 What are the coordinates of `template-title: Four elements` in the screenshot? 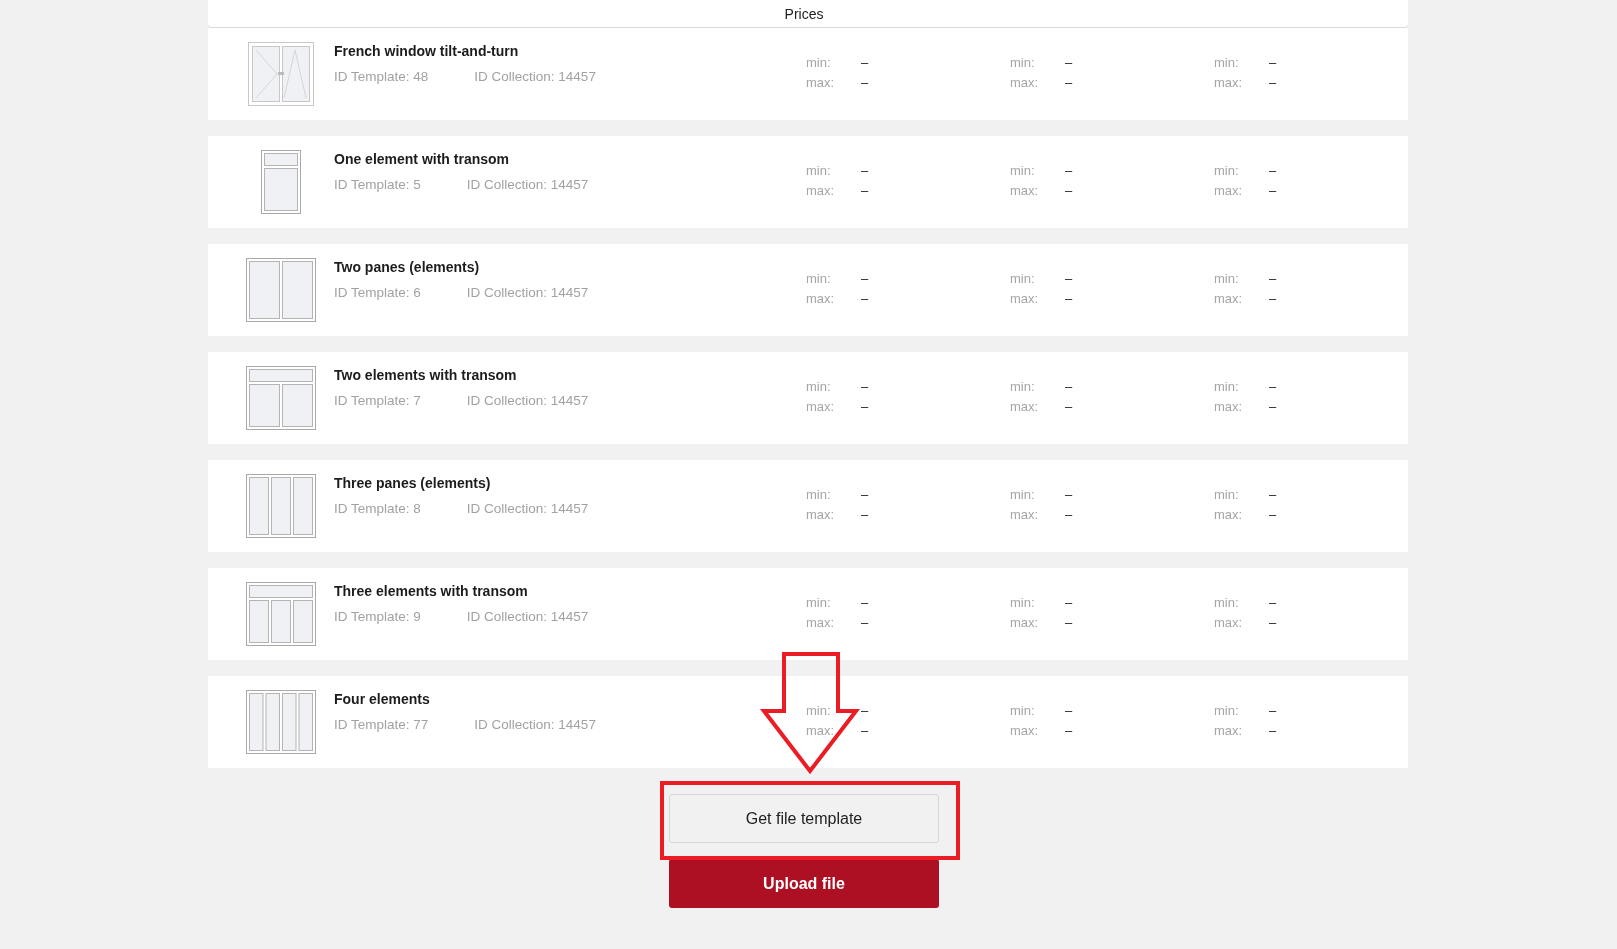 It's located at (382, 699).